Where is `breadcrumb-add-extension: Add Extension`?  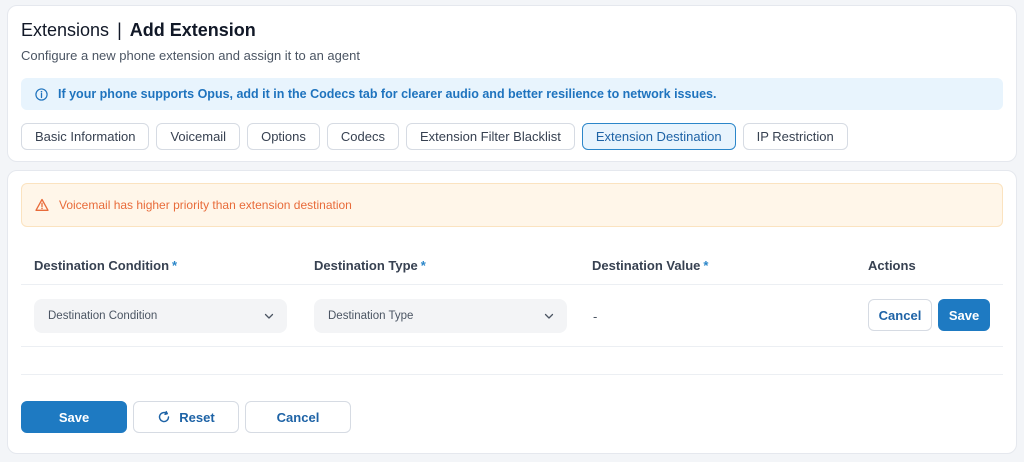
breadcrumb-add-extension: Add Extension is located at coordinates (192, 30).